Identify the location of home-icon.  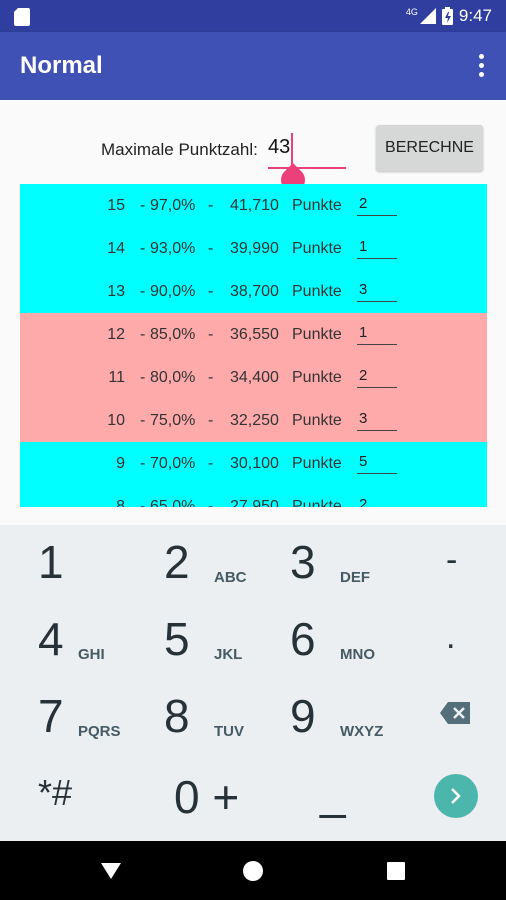
(253, 871).